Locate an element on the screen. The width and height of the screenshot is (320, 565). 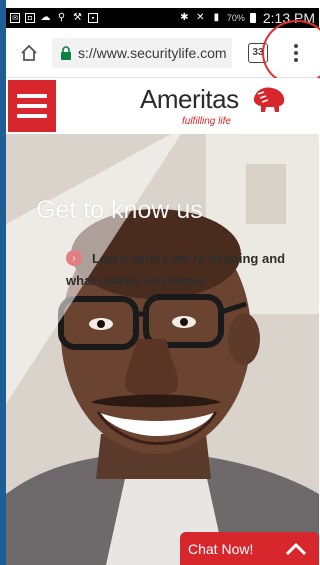
home-icon is located at coordinates (29, 52).